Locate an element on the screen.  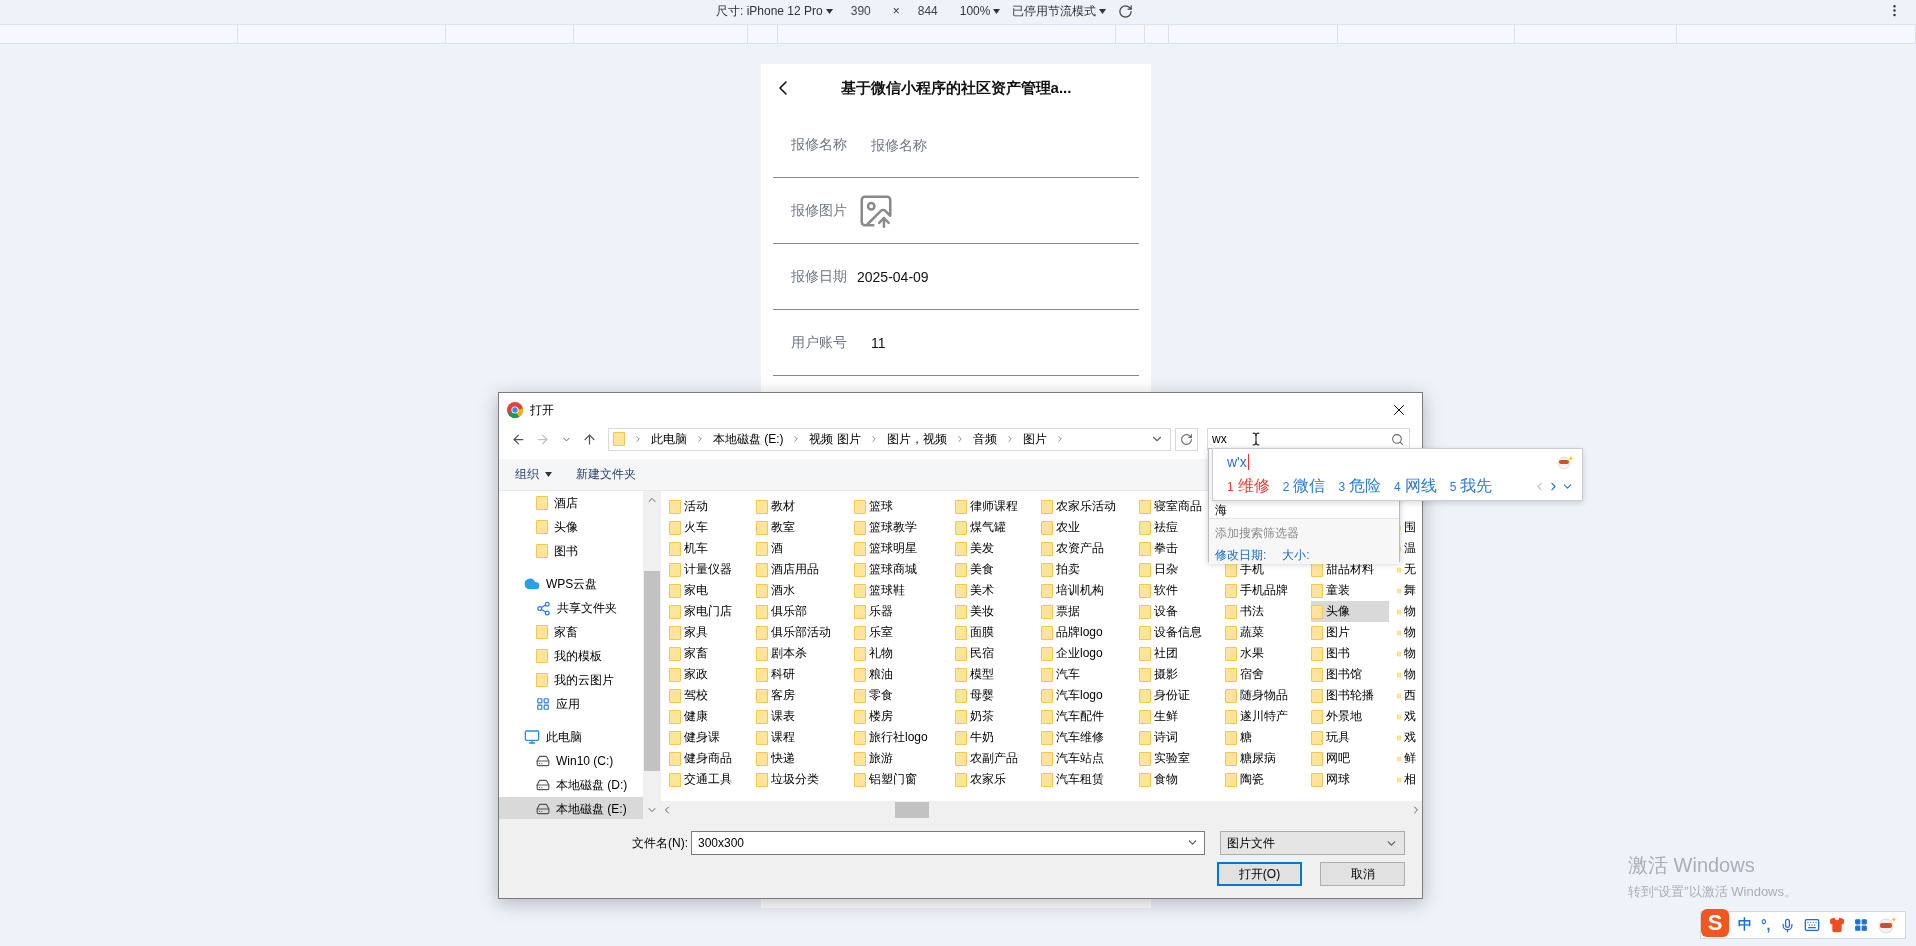
folder-item: 图书馆 is located at coordinates (1350, 674).